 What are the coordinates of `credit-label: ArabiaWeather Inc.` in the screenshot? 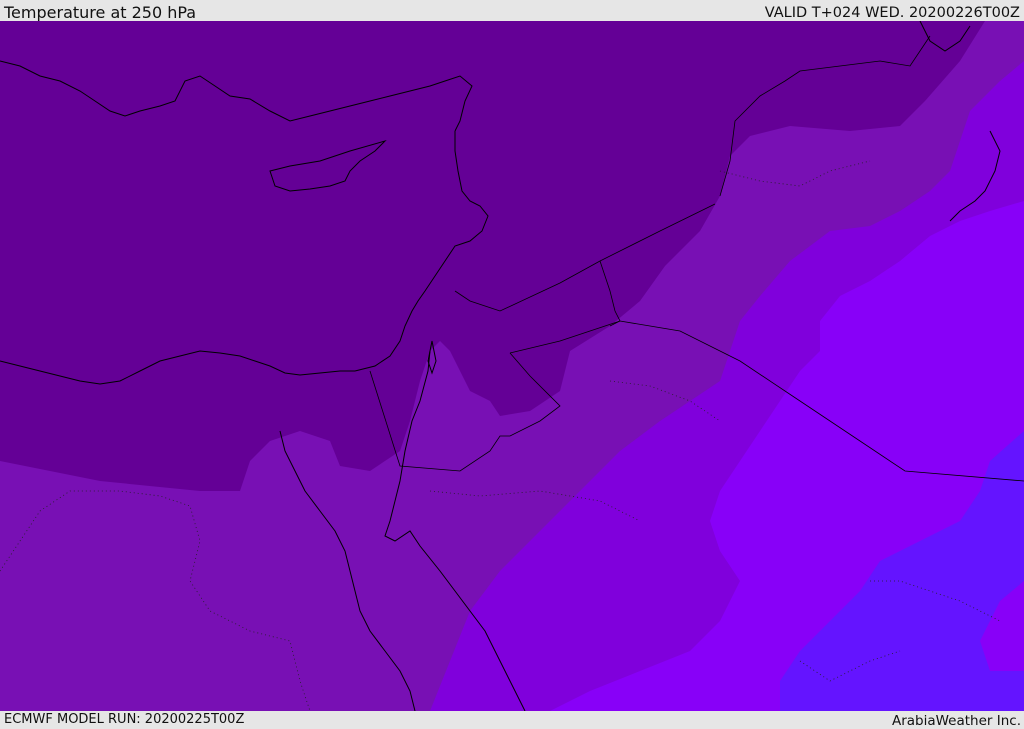 It's located at (956, 721).